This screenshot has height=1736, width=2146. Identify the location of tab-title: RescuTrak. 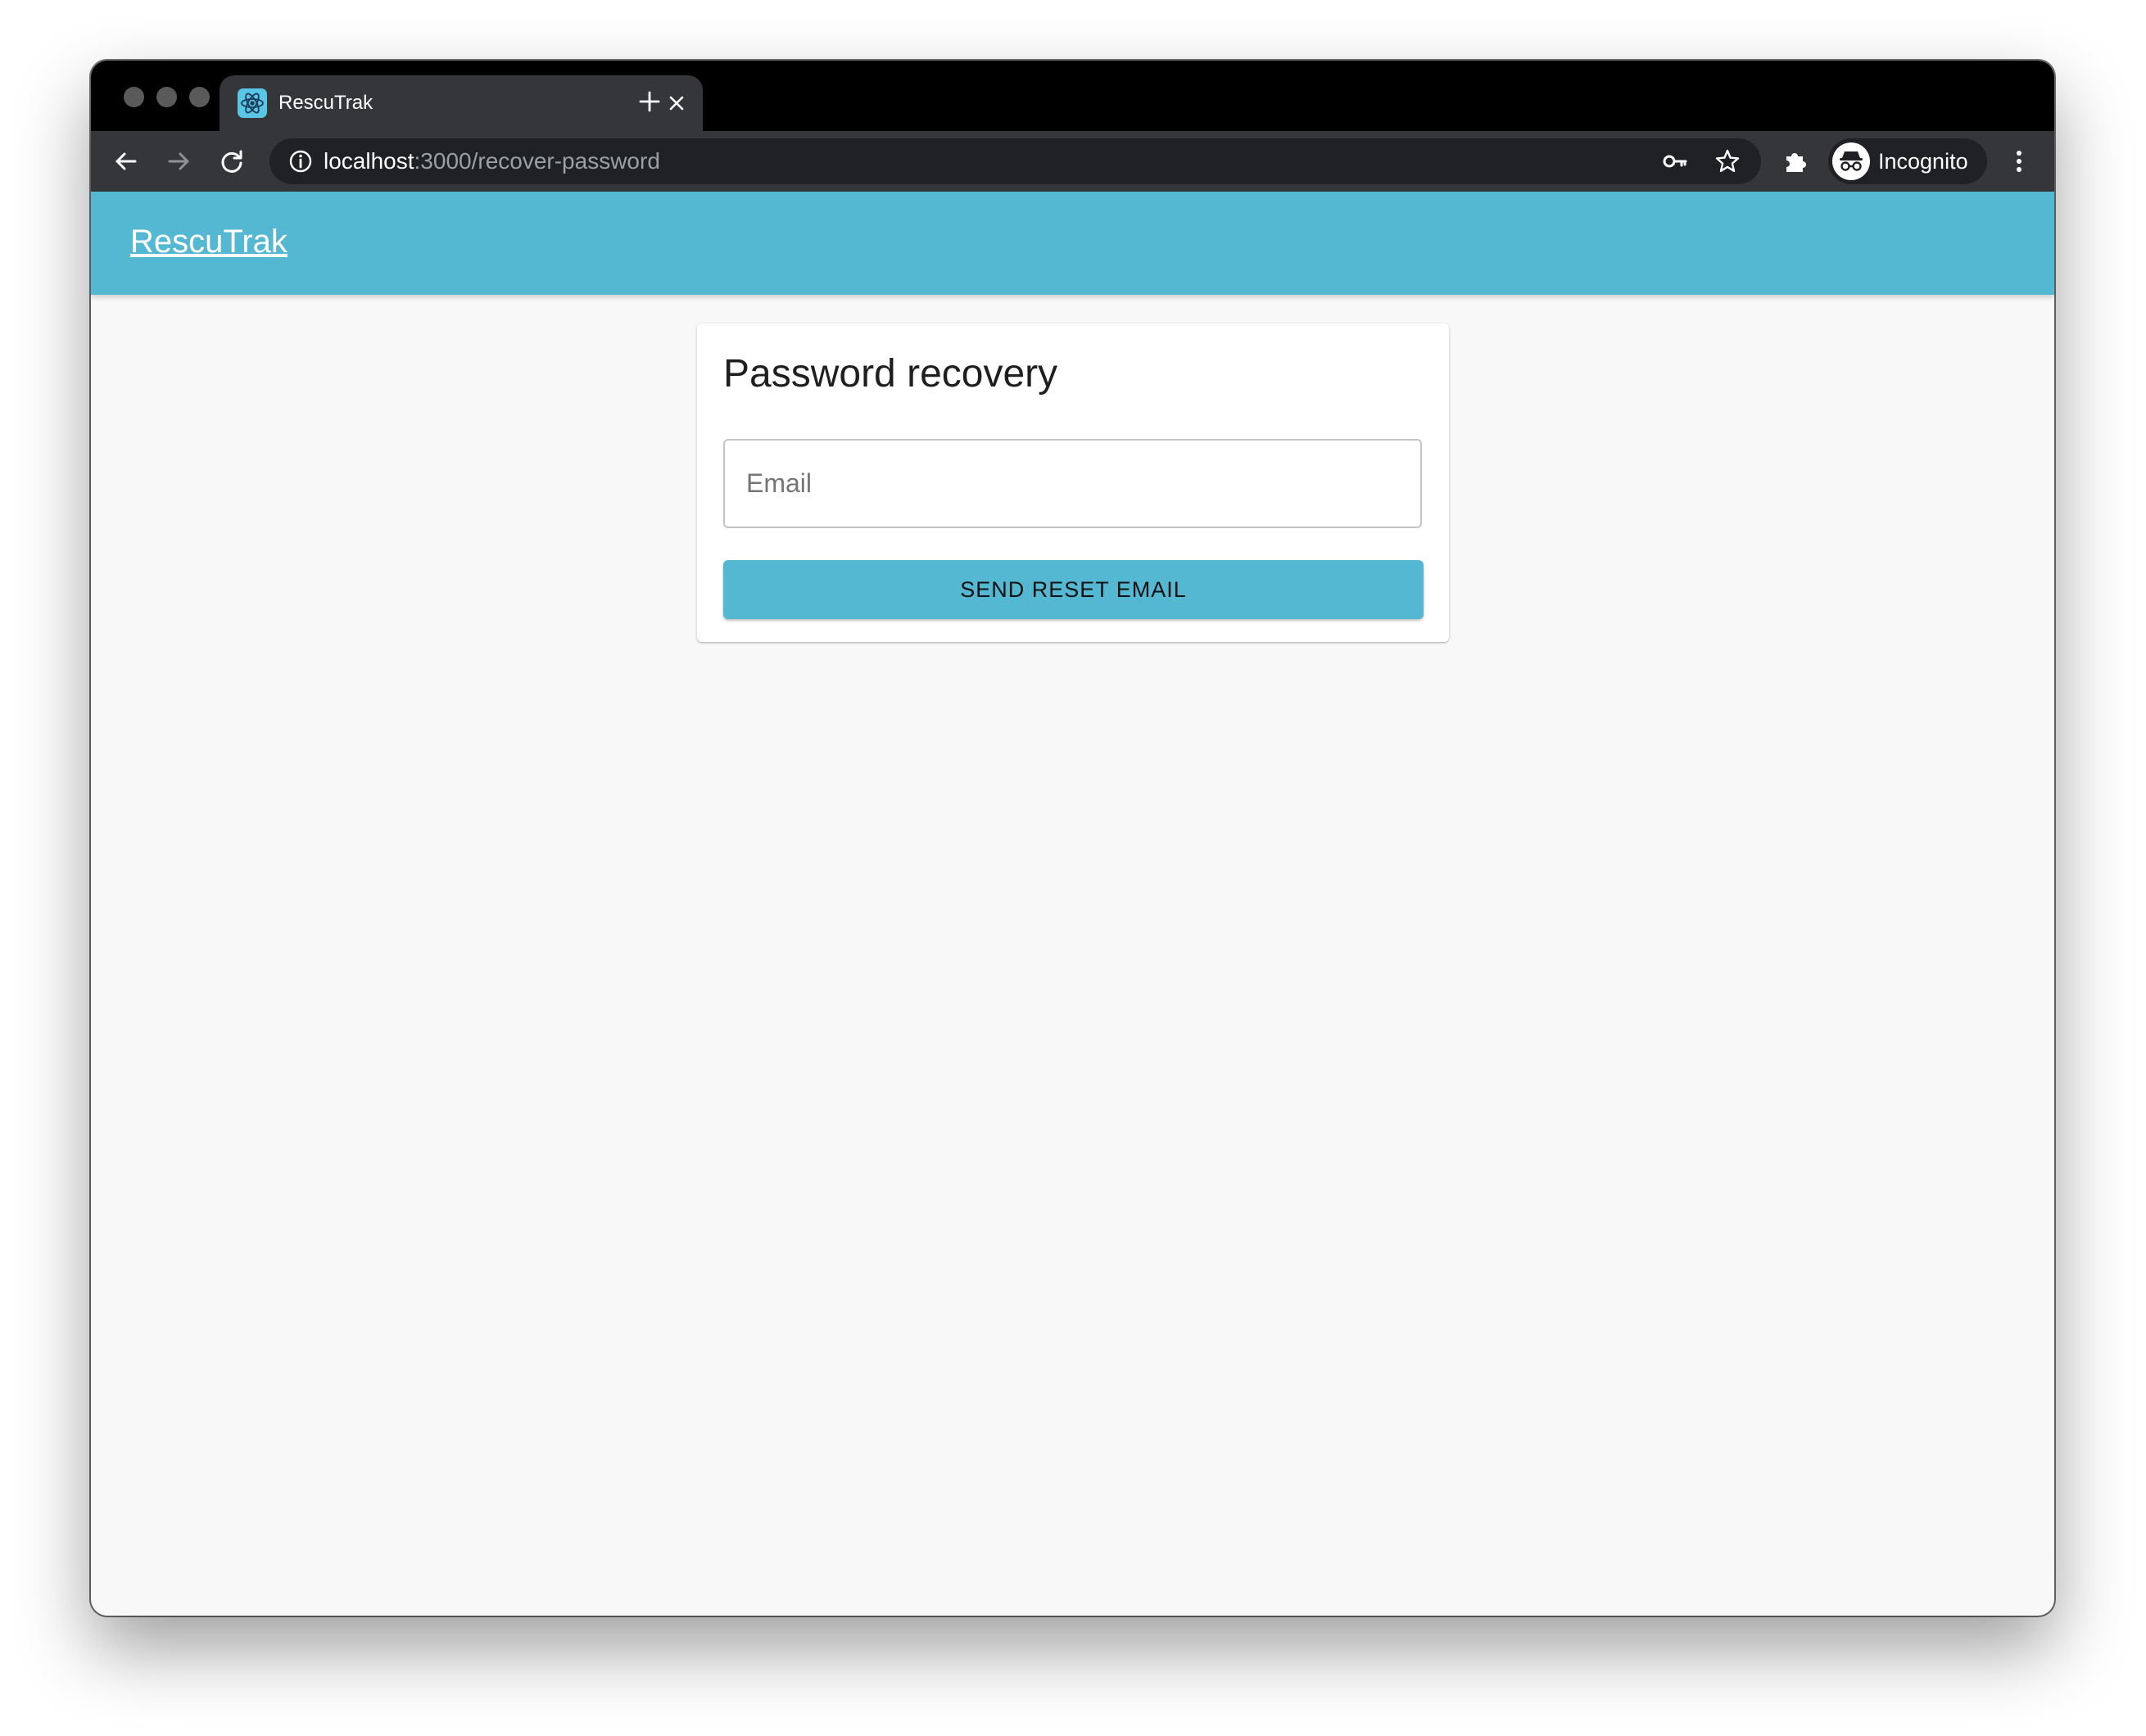
(326, 103).